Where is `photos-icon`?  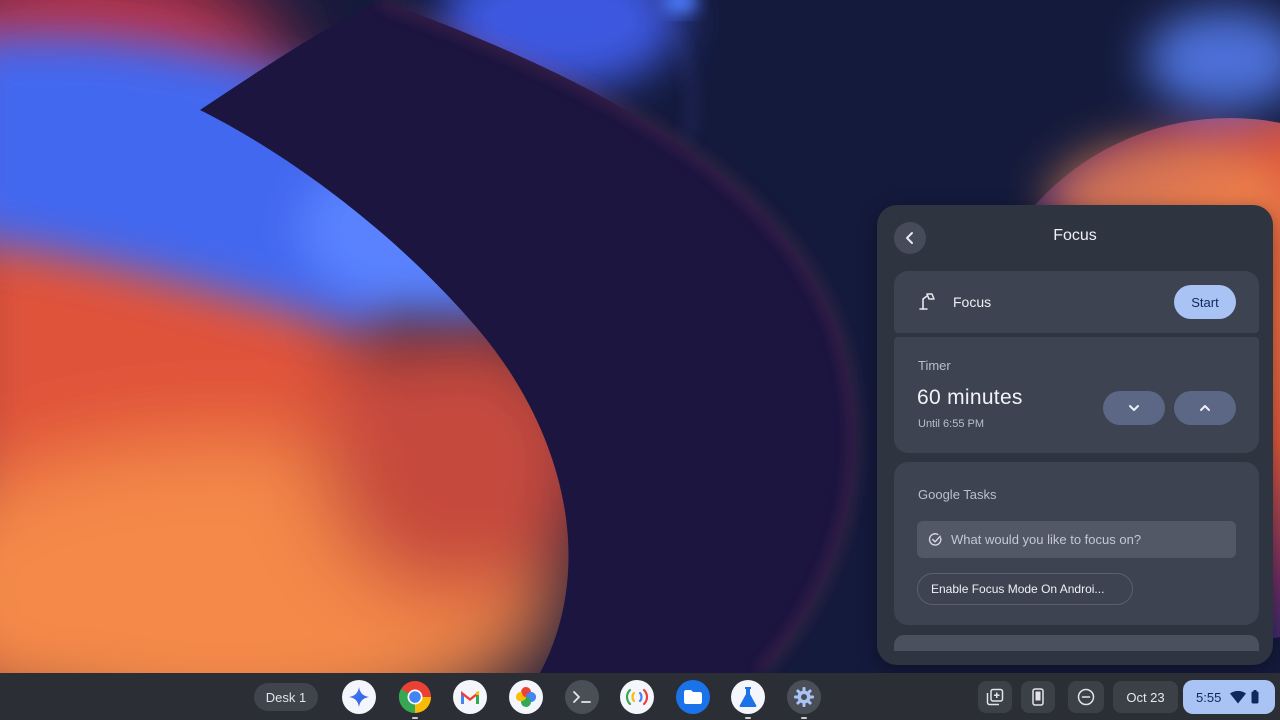
photos-icon is located at coordinates (526, 697).